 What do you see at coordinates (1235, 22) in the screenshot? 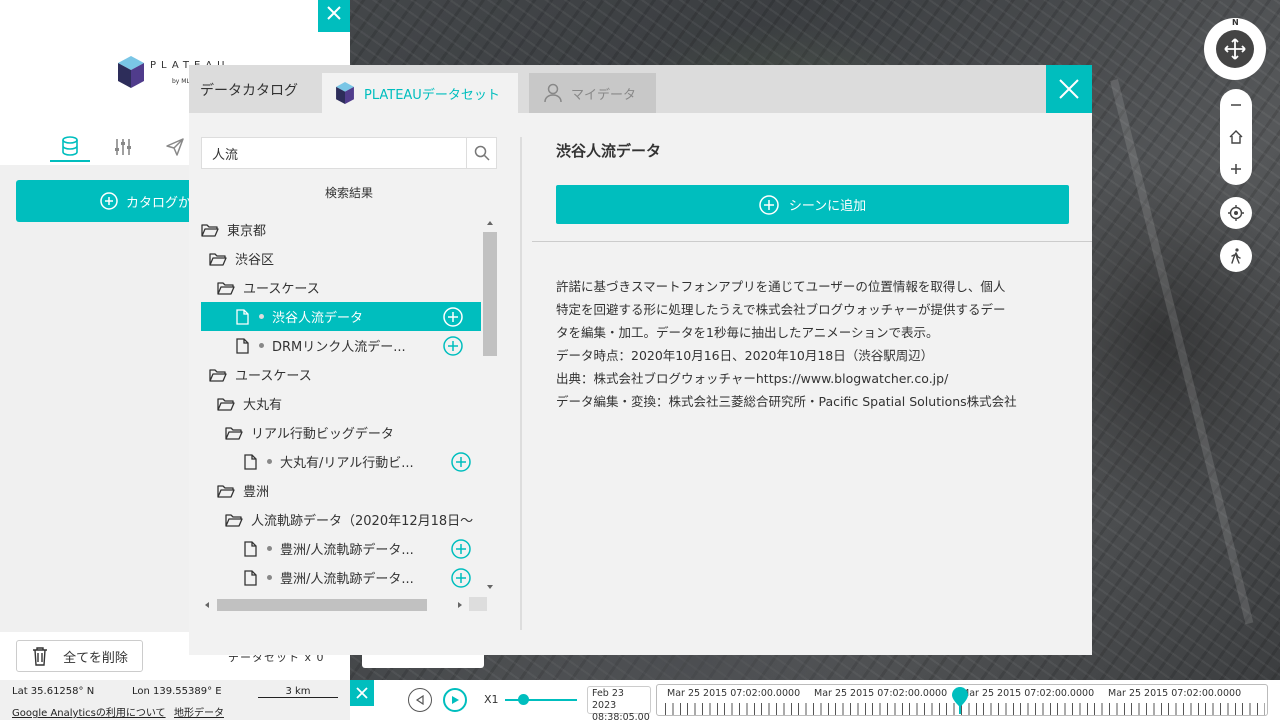
I see `compass-north-label: N` at bounding box center [1235, 22].